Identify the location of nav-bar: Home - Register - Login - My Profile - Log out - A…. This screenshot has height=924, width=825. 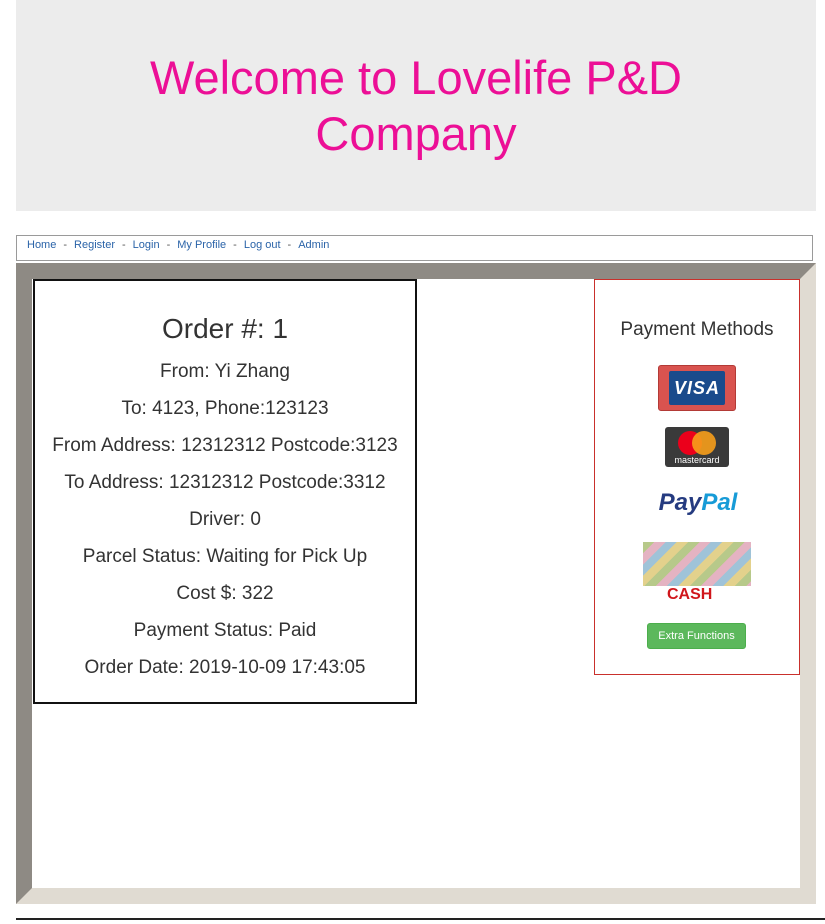
(414, 248).